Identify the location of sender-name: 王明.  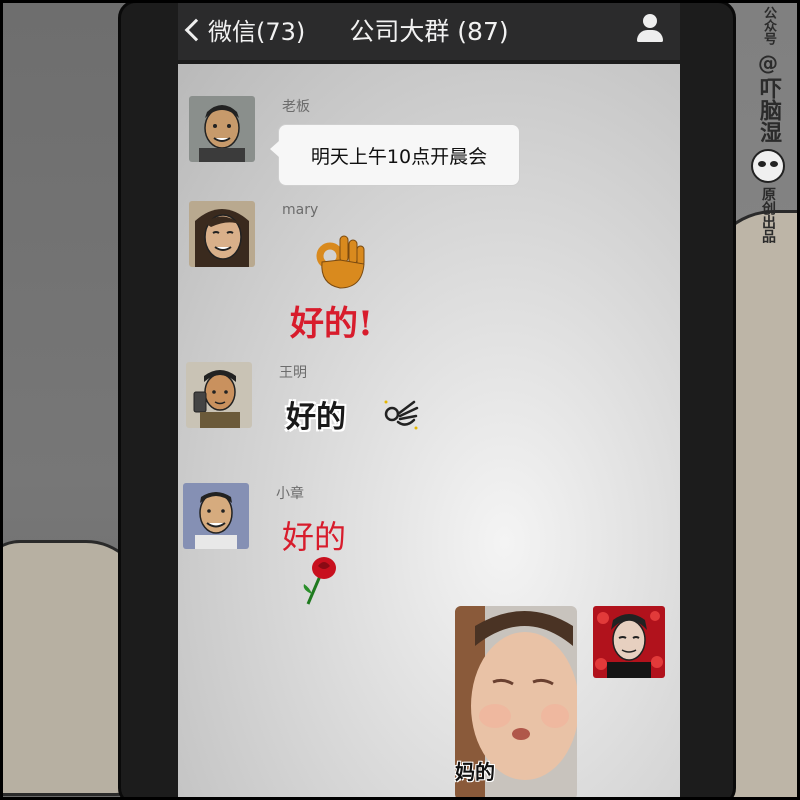
(293, 373).